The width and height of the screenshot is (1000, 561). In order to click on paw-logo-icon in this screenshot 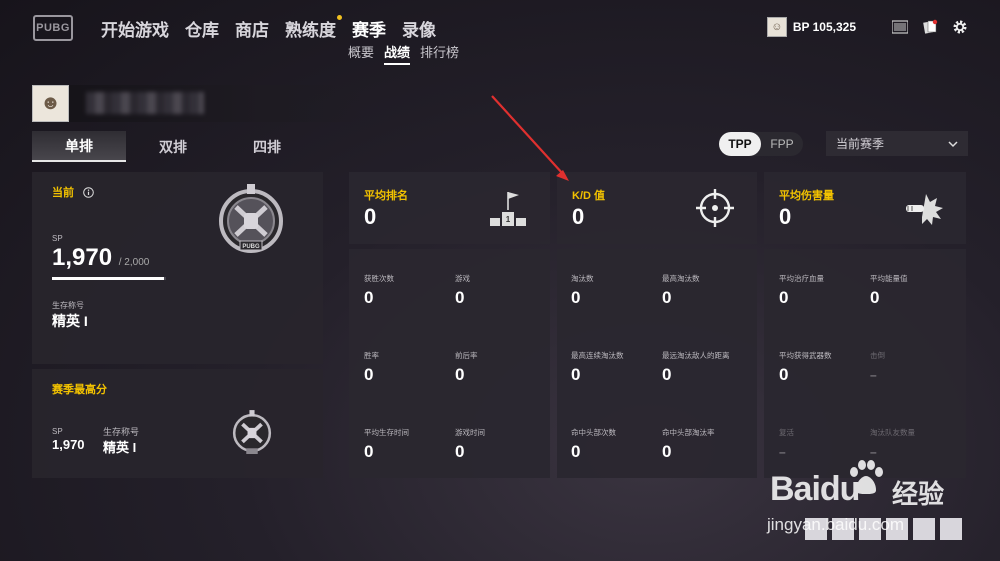, I will do `click(866, 477)`.